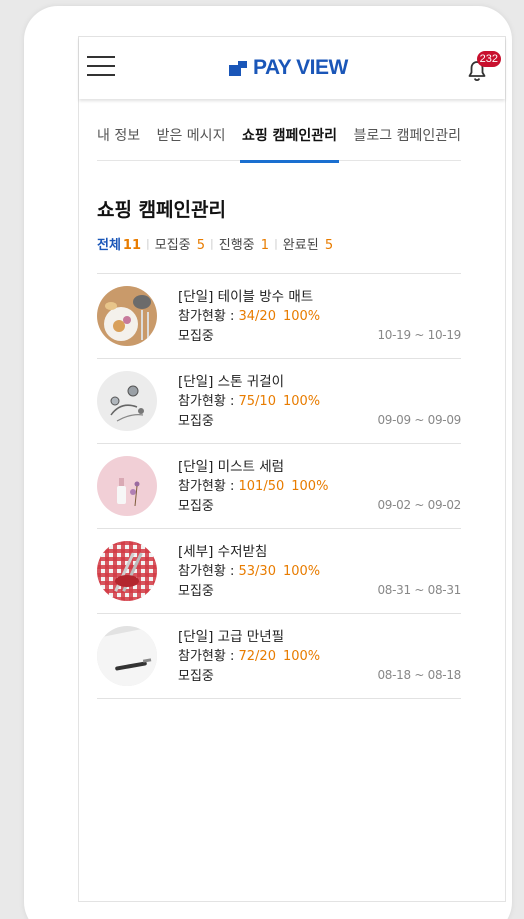 Image resolution: width=524 pixels, height=919 pixels. What do you see at coordinates (127, 571) in the screenshot?
I see `spoon-rest-photo` at bounding box center [127, 571].